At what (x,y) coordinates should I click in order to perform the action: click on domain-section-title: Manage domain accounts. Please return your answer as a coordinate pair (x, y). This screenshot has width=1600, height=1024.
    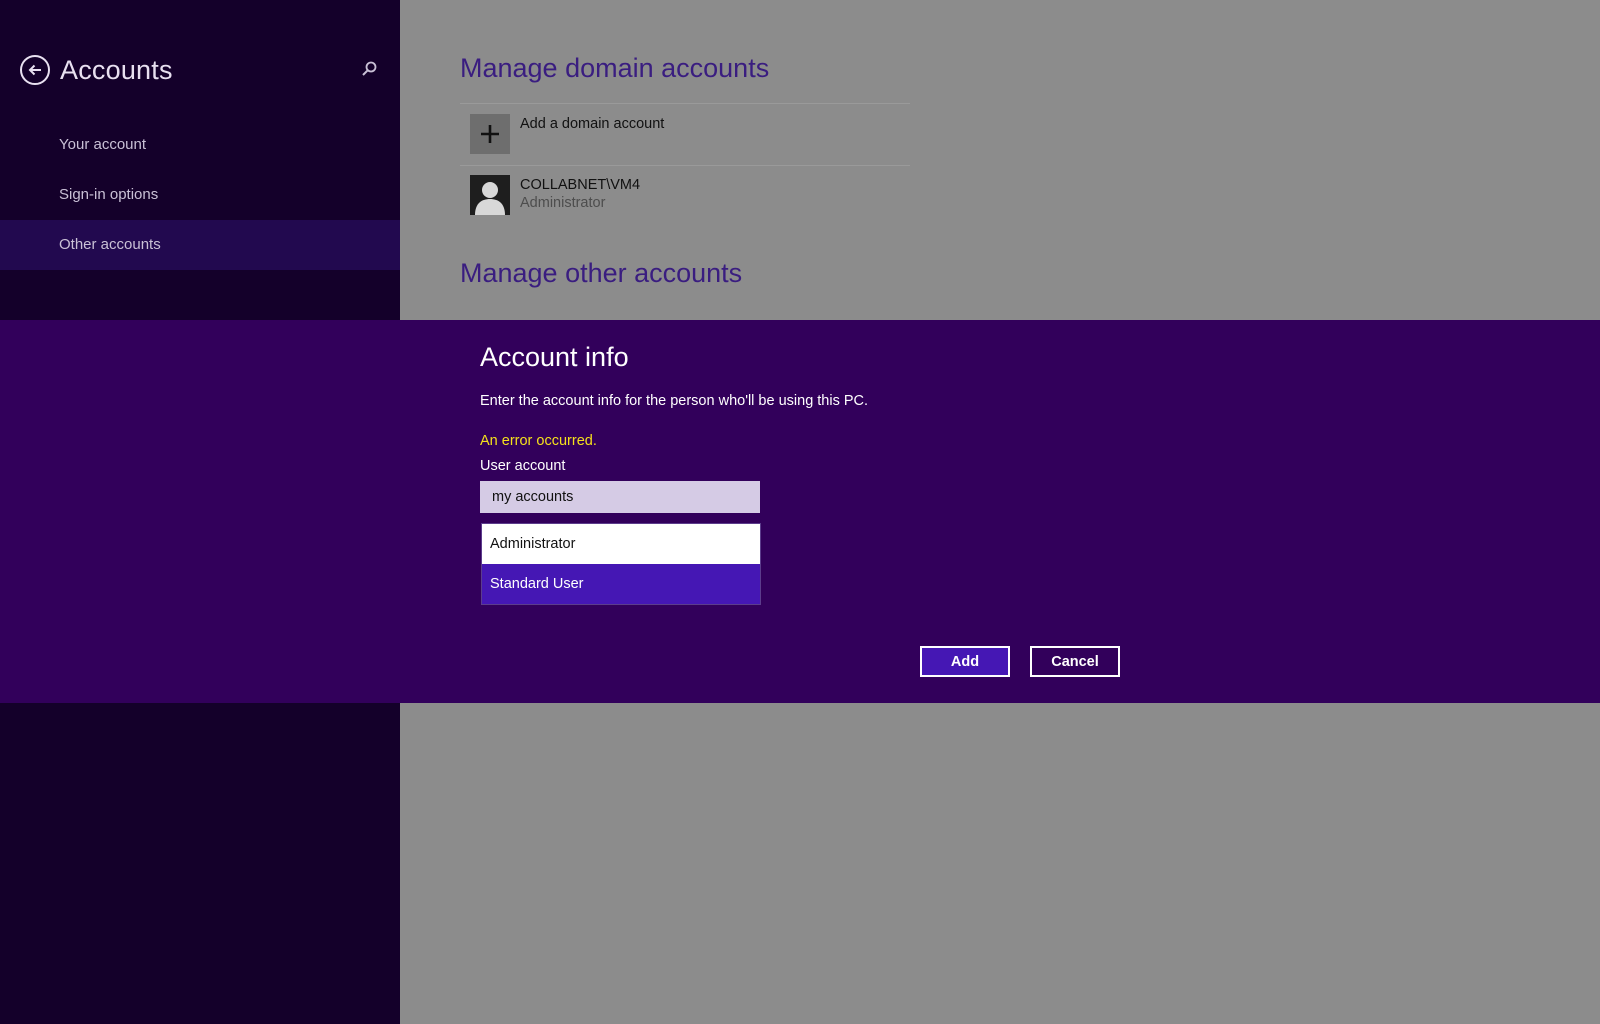
    Looking at the image, I should click on (615, 68).